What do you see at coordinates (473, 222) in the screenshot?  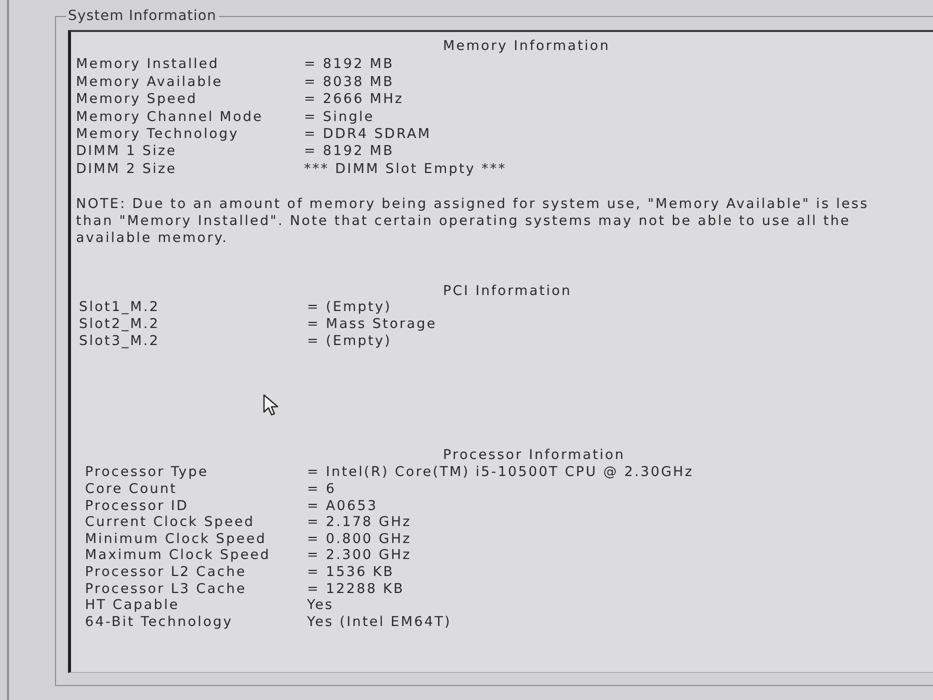 I see `note-text: NOTE: Due to an amount of memory being assigned for system use, "Memory Available" is less than "Memory Installed". Note that certain operating systems may not be able to use all the available memory.` at bounding box center [473, 222].